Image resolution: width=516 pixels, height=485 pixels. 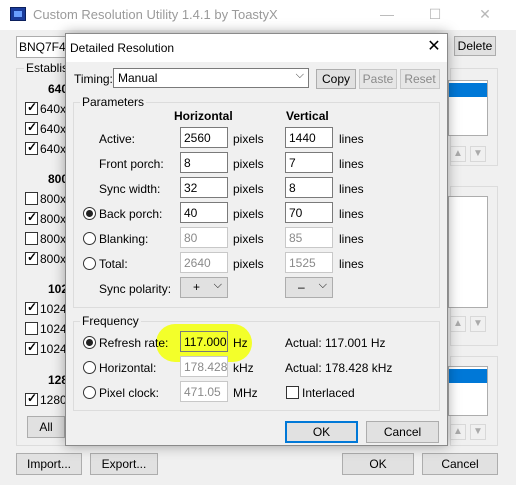 I want to click on main-cancel-button: Cancel, so click(x=460, y=464).